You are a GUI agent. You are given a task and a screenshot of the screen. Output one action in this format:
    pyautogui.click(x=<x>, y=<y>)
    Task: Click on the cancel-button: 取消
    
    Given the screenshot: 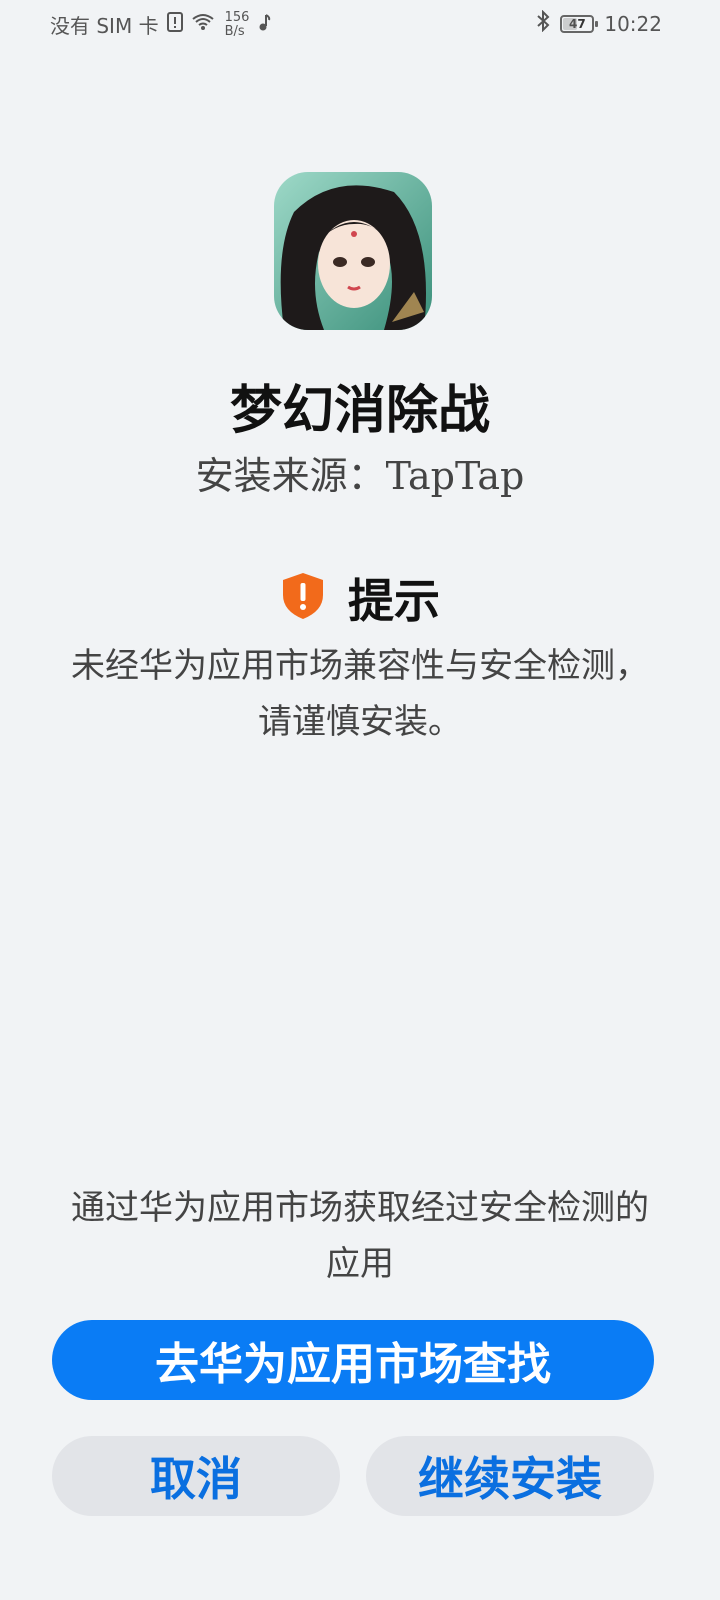 What is the action you would take?
    pyautogui.click(x=196, y=1476)
    